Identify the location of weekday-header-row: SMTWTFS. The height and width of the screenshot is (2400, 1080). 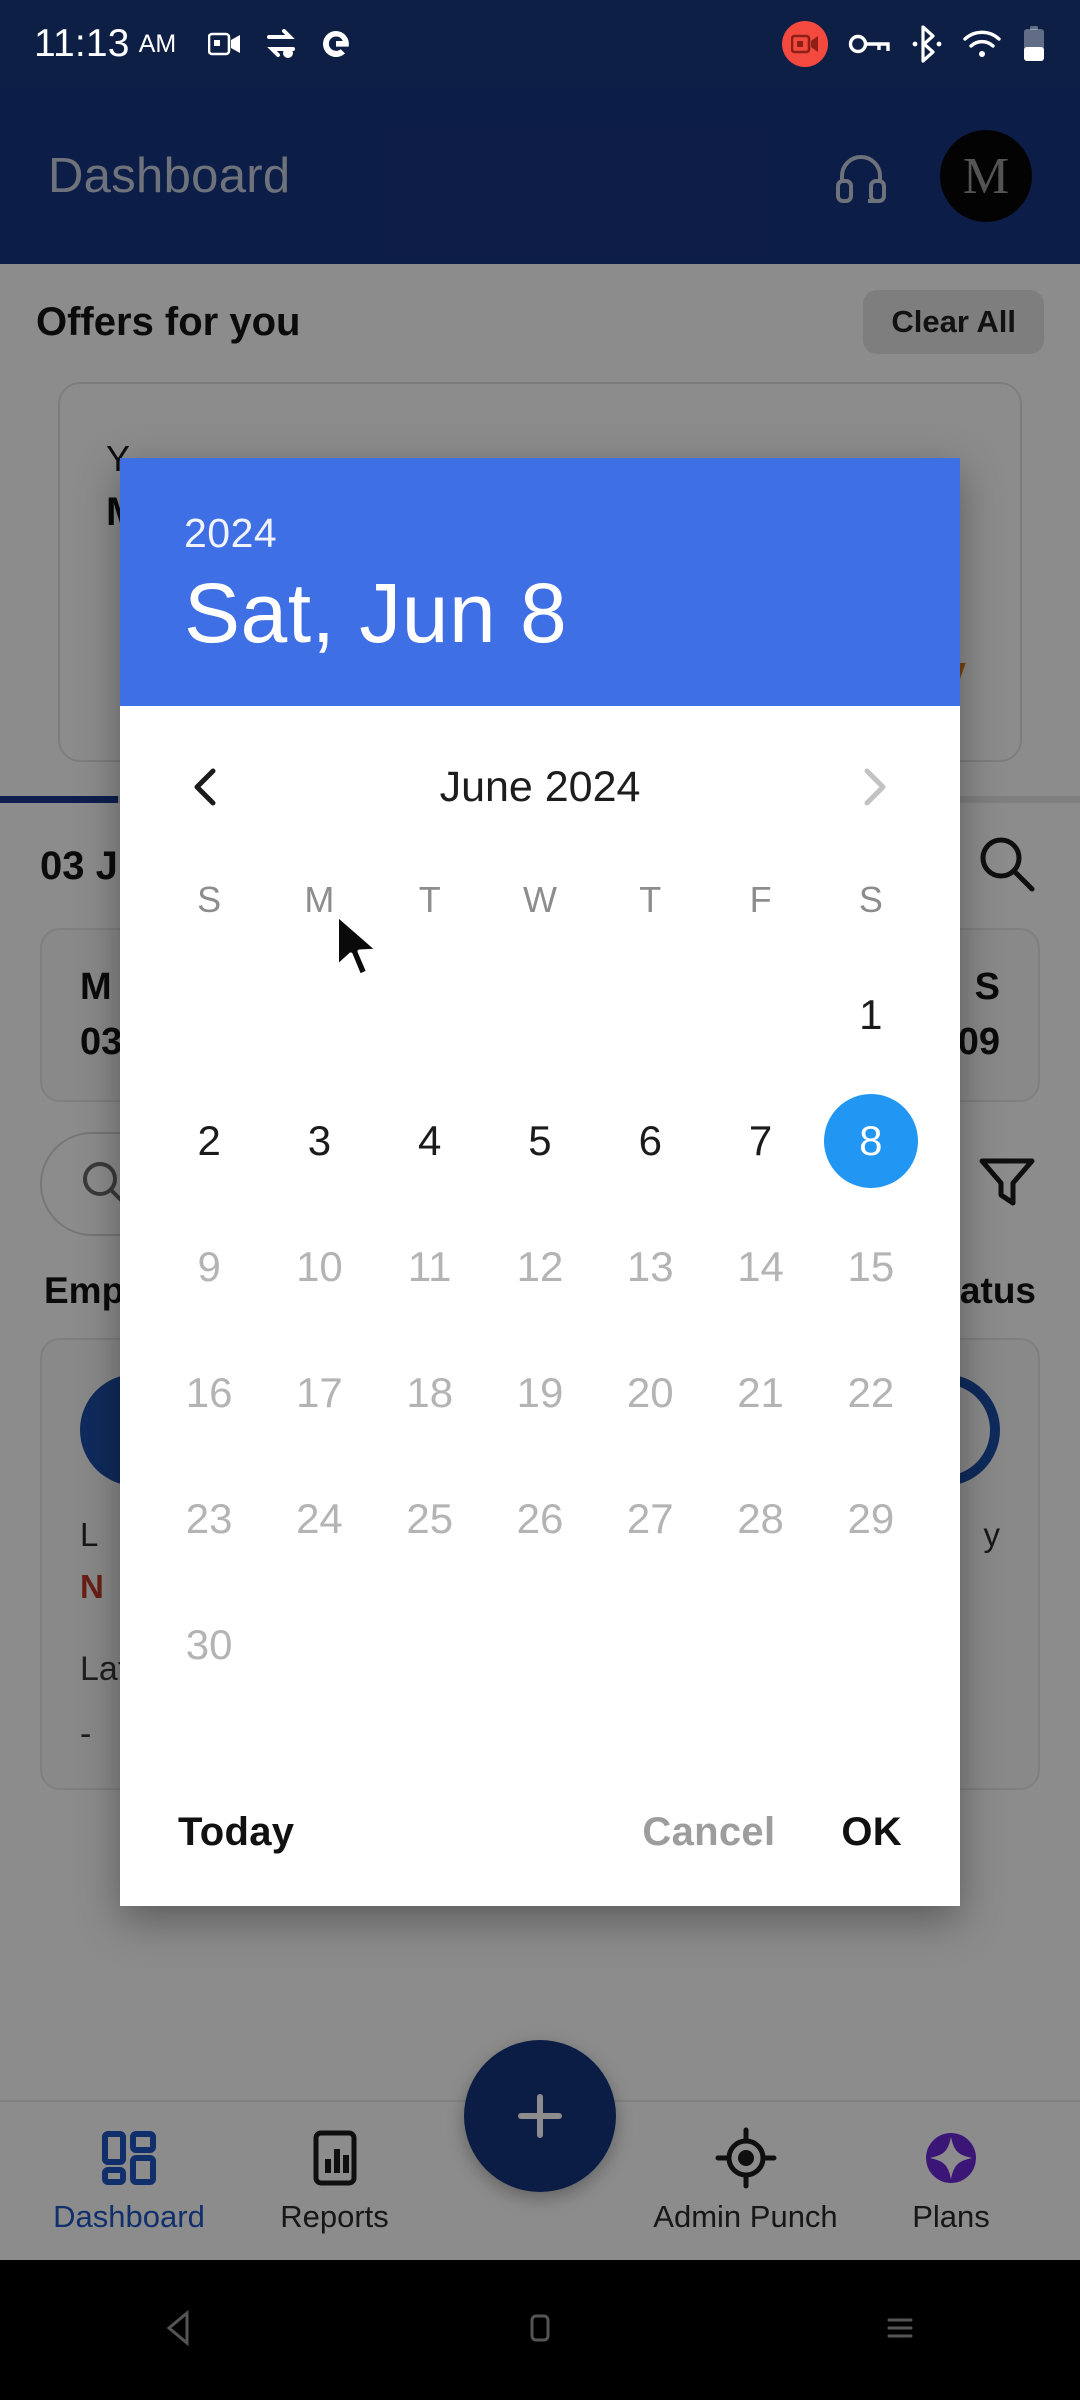
(540, 900).